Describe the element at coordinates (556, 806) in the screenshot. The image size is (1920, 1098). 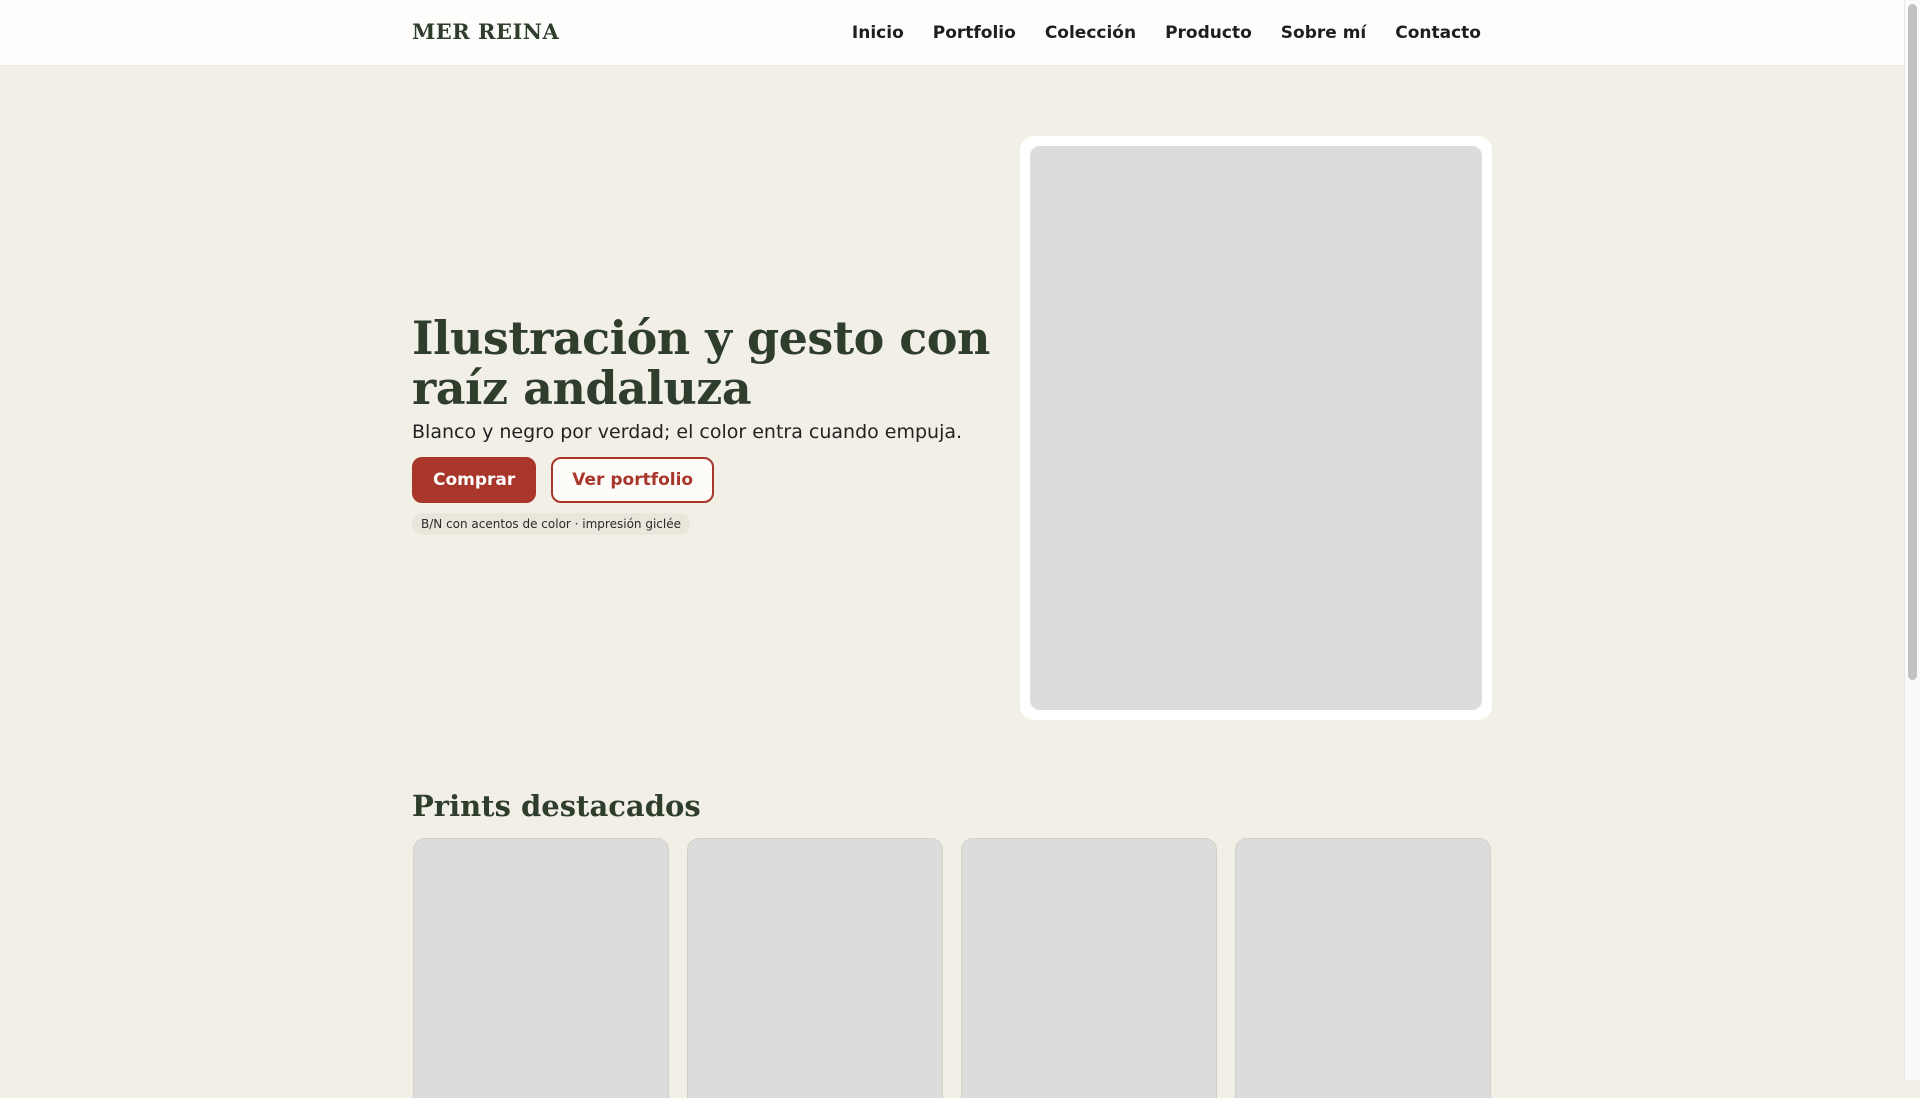
I see `featured-prints-title: Prints destacados` at that location.